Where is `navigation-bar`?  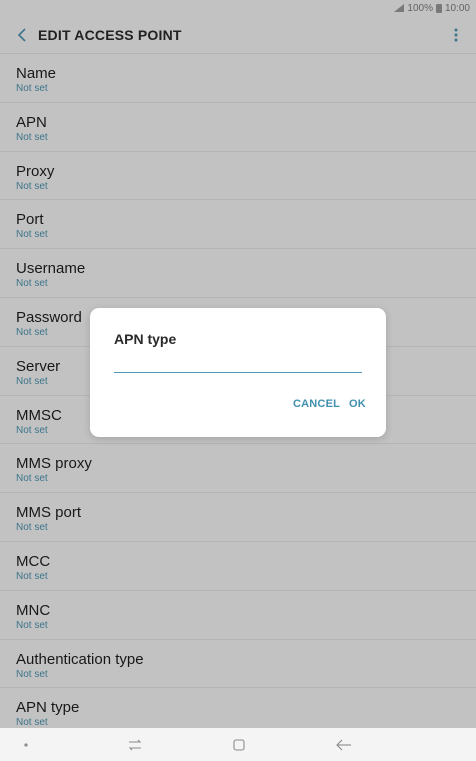
navigation-bar is located at coordinates (238, 744).